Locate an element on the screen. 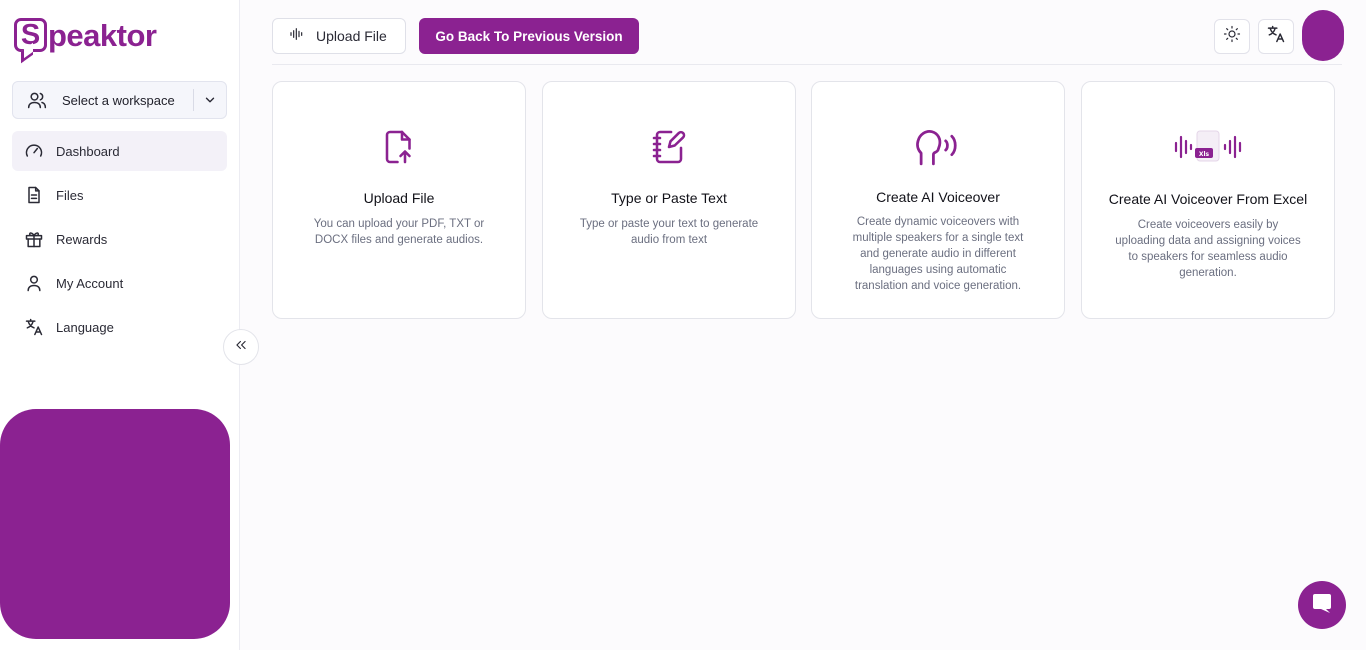 Image resolution: width=1366 pixels, height=650 pixels. chevron-down-icon is located at coordinates (210, 100).